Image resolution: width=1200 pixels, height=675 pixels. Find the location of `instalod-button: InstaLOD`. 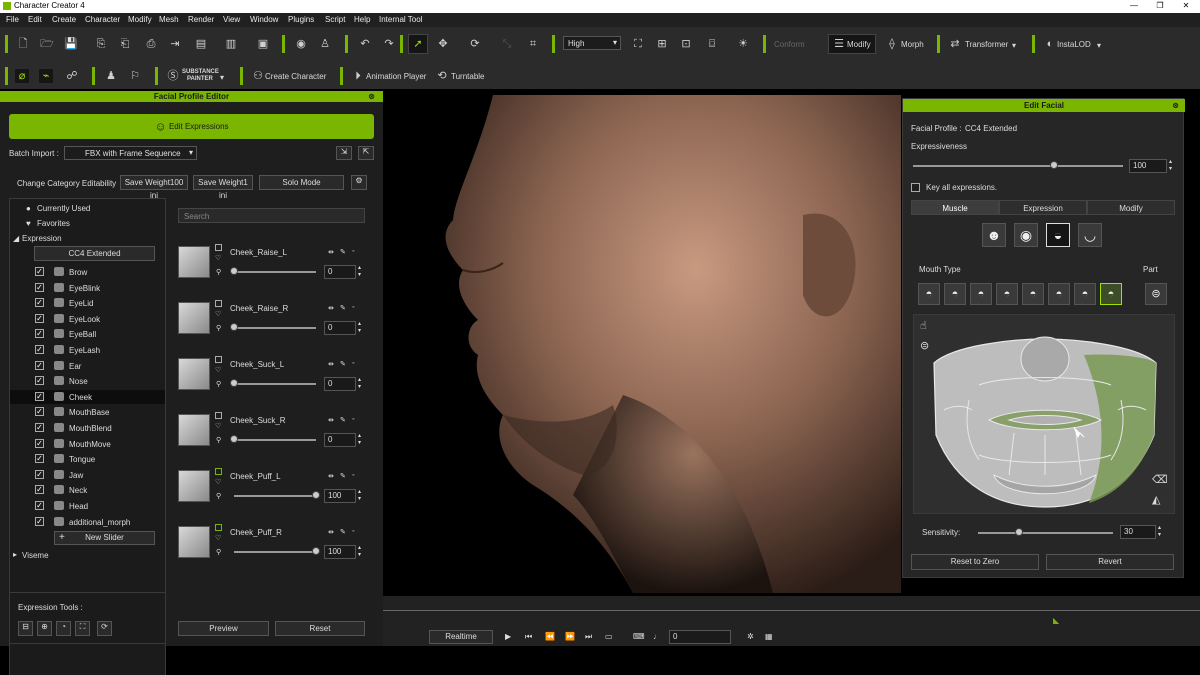

instalod-button: InstaLOD is located at coordinates (1074, 44).